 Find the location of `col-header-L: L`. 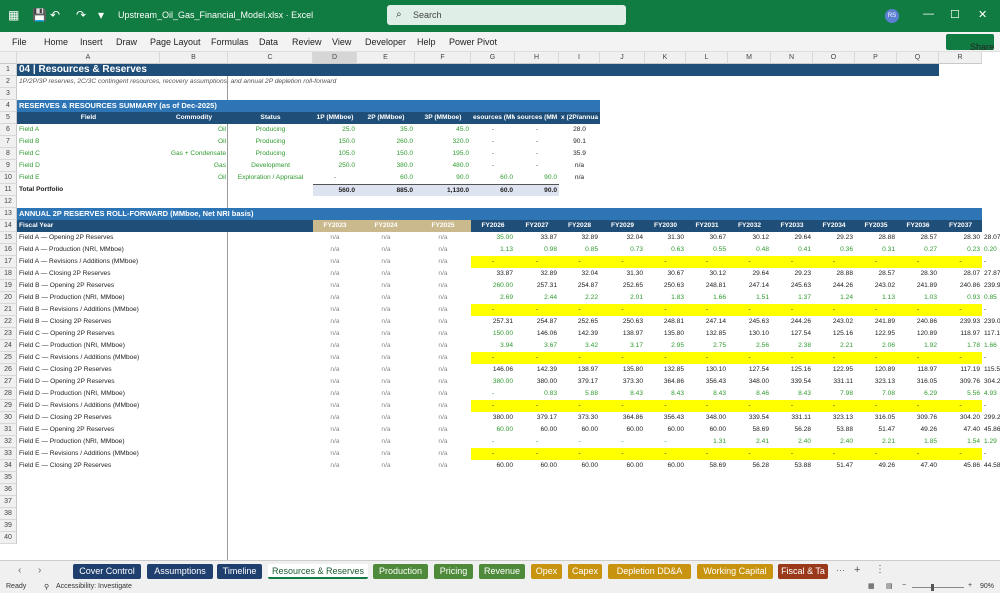

col-header-L: L is located at coordinates (707, 58).